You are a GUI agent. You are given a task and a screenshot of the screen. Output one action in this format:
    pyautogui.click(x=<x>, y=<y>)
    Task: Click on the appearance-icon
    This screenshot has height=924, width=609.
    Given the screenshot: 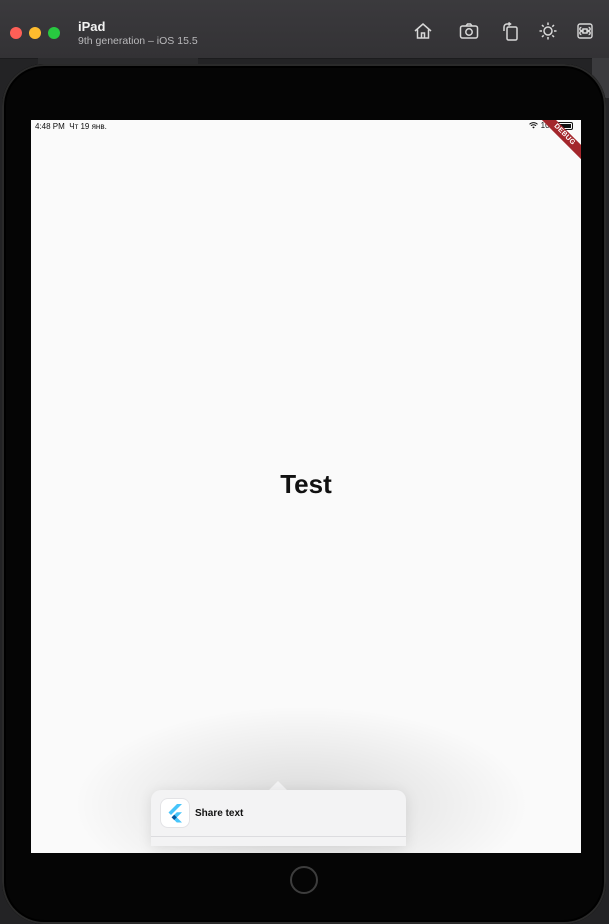 What is the action you would take?
    pyautogui.click(x=548, y=31)
    